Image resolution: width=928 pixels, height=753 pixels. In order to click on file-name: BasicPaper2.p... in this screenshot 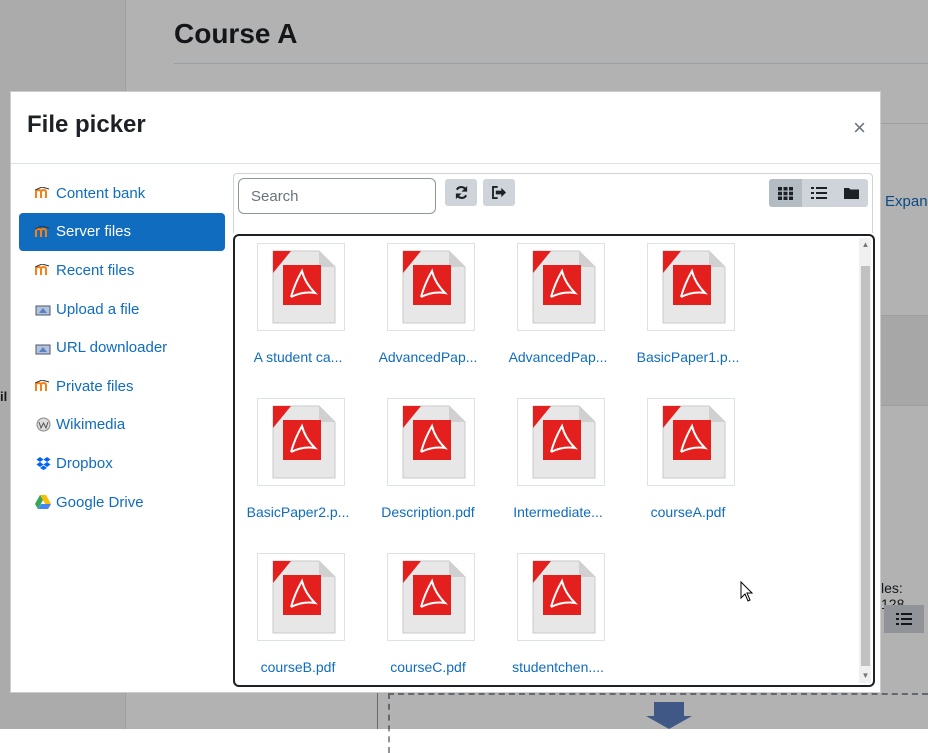, I will do `click(298, 512)`.